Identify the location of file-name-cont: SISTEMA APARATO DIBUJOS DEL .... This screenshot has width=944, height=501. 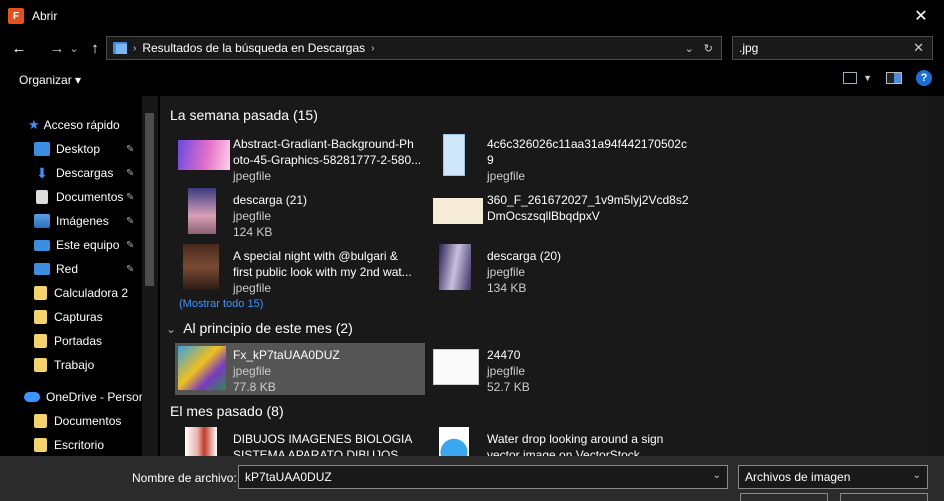
(316, 452).